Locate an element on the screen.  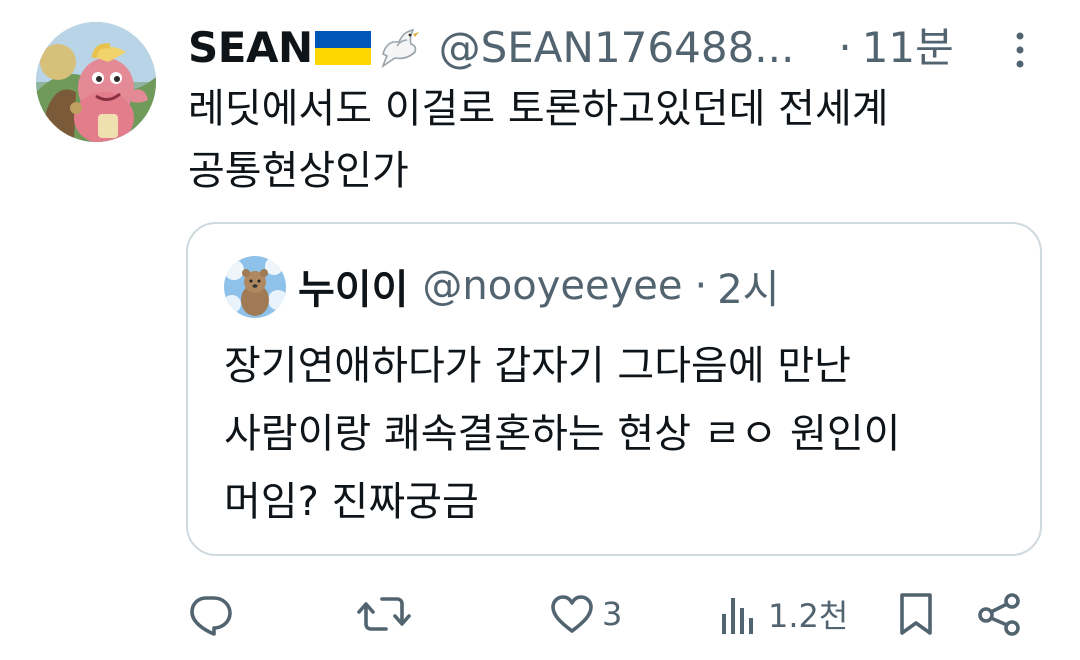
quoted-author-avatar is located at coordinates (255, 287).